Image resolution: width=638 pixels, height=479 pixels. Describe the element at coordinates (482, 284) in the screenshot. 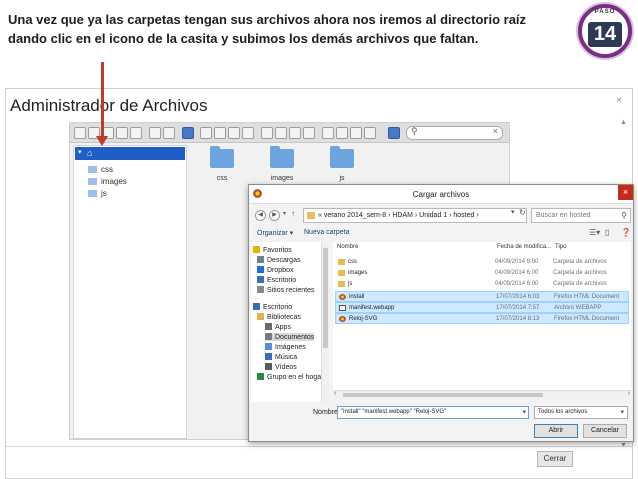

I see `file-row: js 04/09/2014 6:00 Carpeta de archivos` at that location.